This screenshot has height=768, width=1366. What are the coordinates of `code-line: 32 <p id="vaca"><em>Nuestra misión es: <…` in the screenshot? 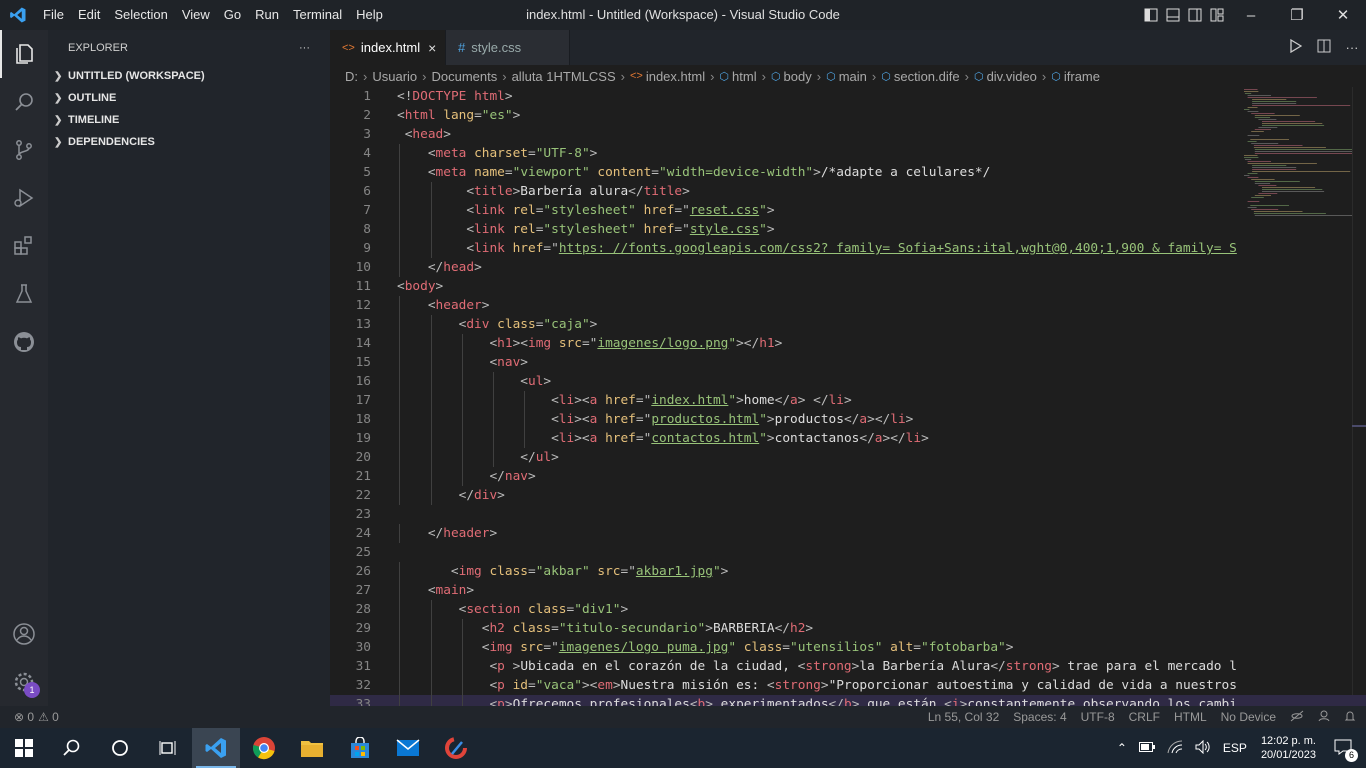 It's located at (848, 685).